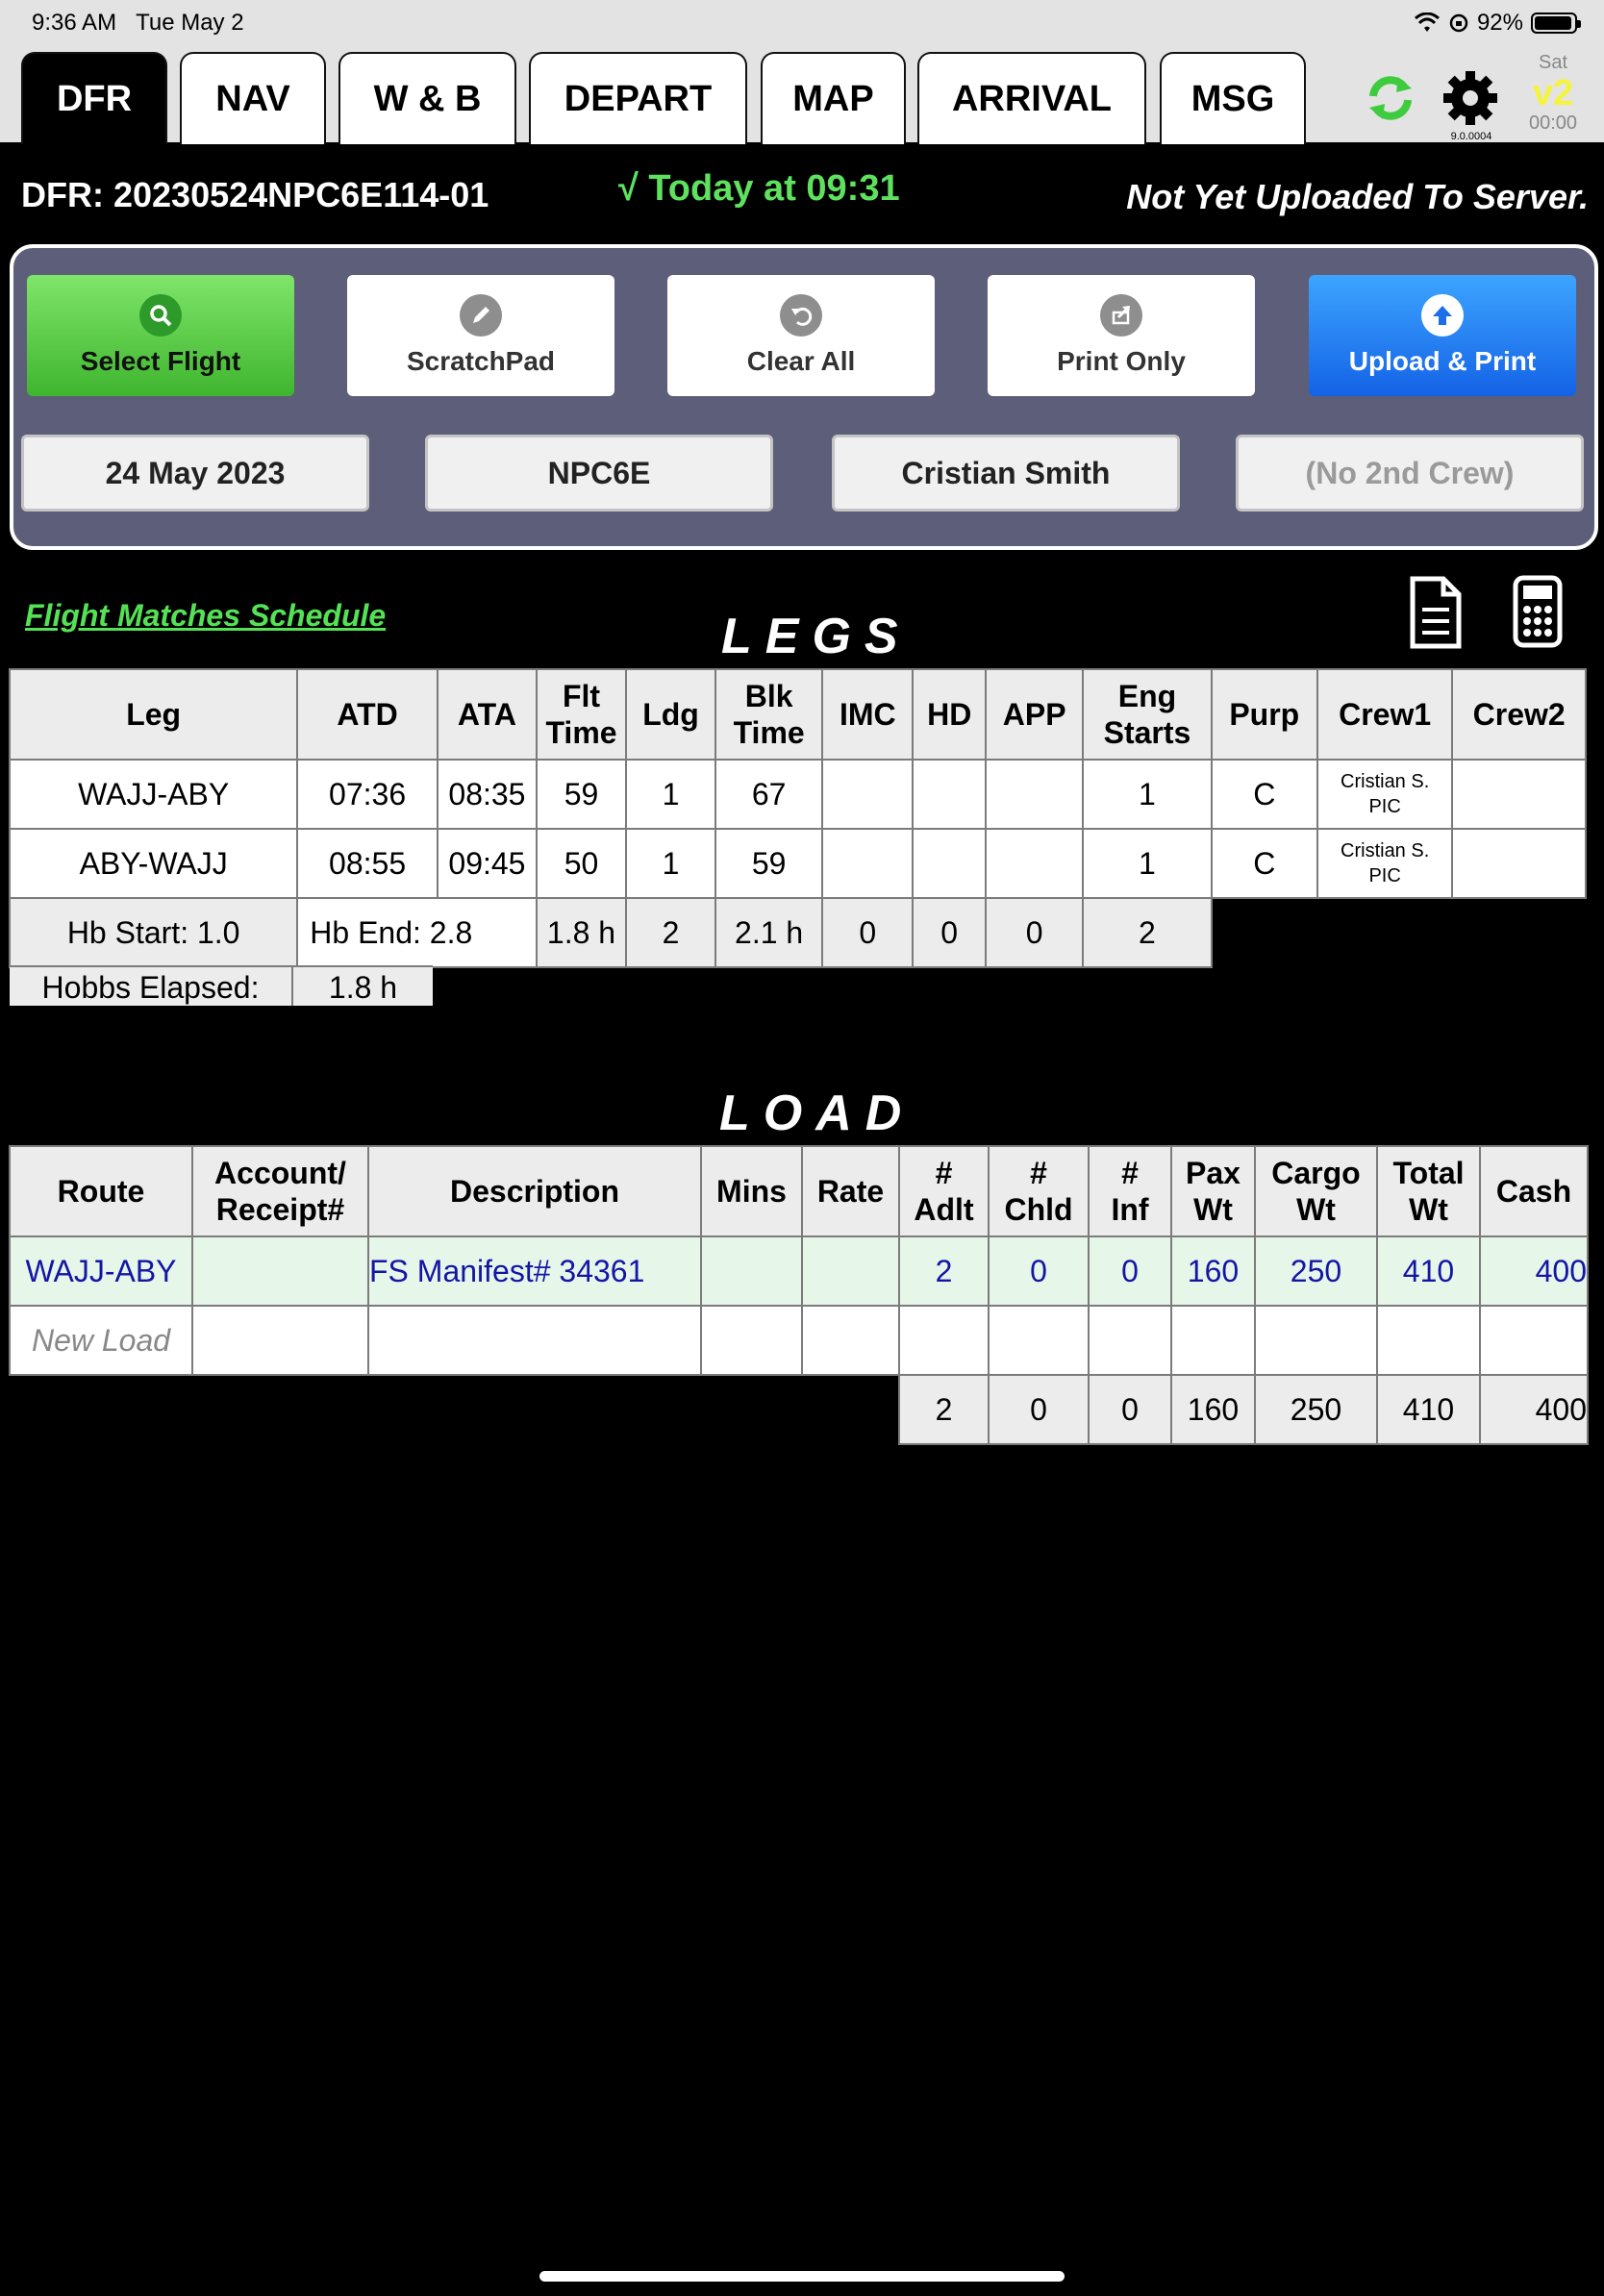  I want to click on total-app: 0, so click(1035, 932).